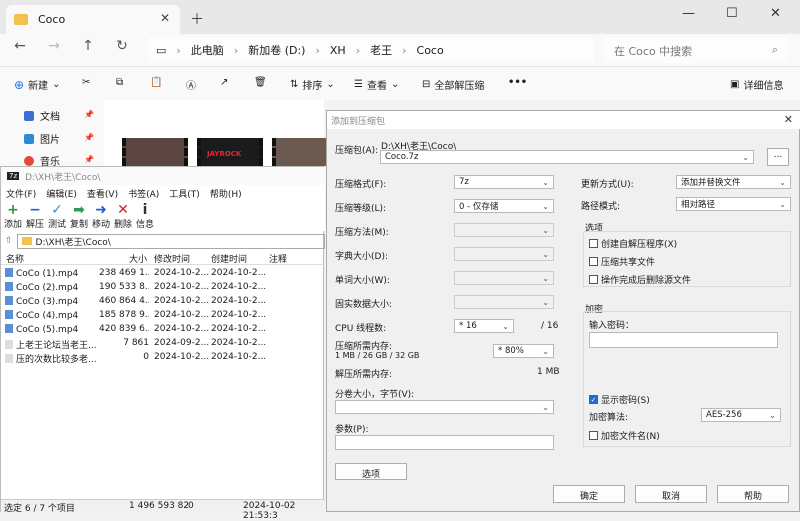 This screenshot has width=800, height=521. What do you see at coordinates (732, 13) in the screenshot?
I see `maximize-icon: ☐` at bounding box center [732, 13].